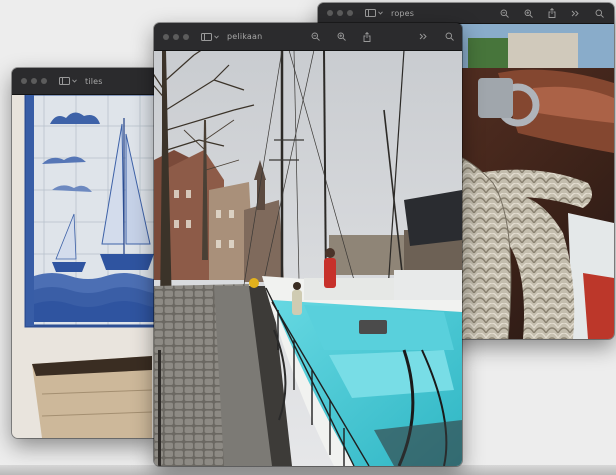 The height and width of the screenshot is (475, 616). Describe the element at coordinates (308, 37) in the screenshot. I see `window-titlebar: pelikaan` at that location.